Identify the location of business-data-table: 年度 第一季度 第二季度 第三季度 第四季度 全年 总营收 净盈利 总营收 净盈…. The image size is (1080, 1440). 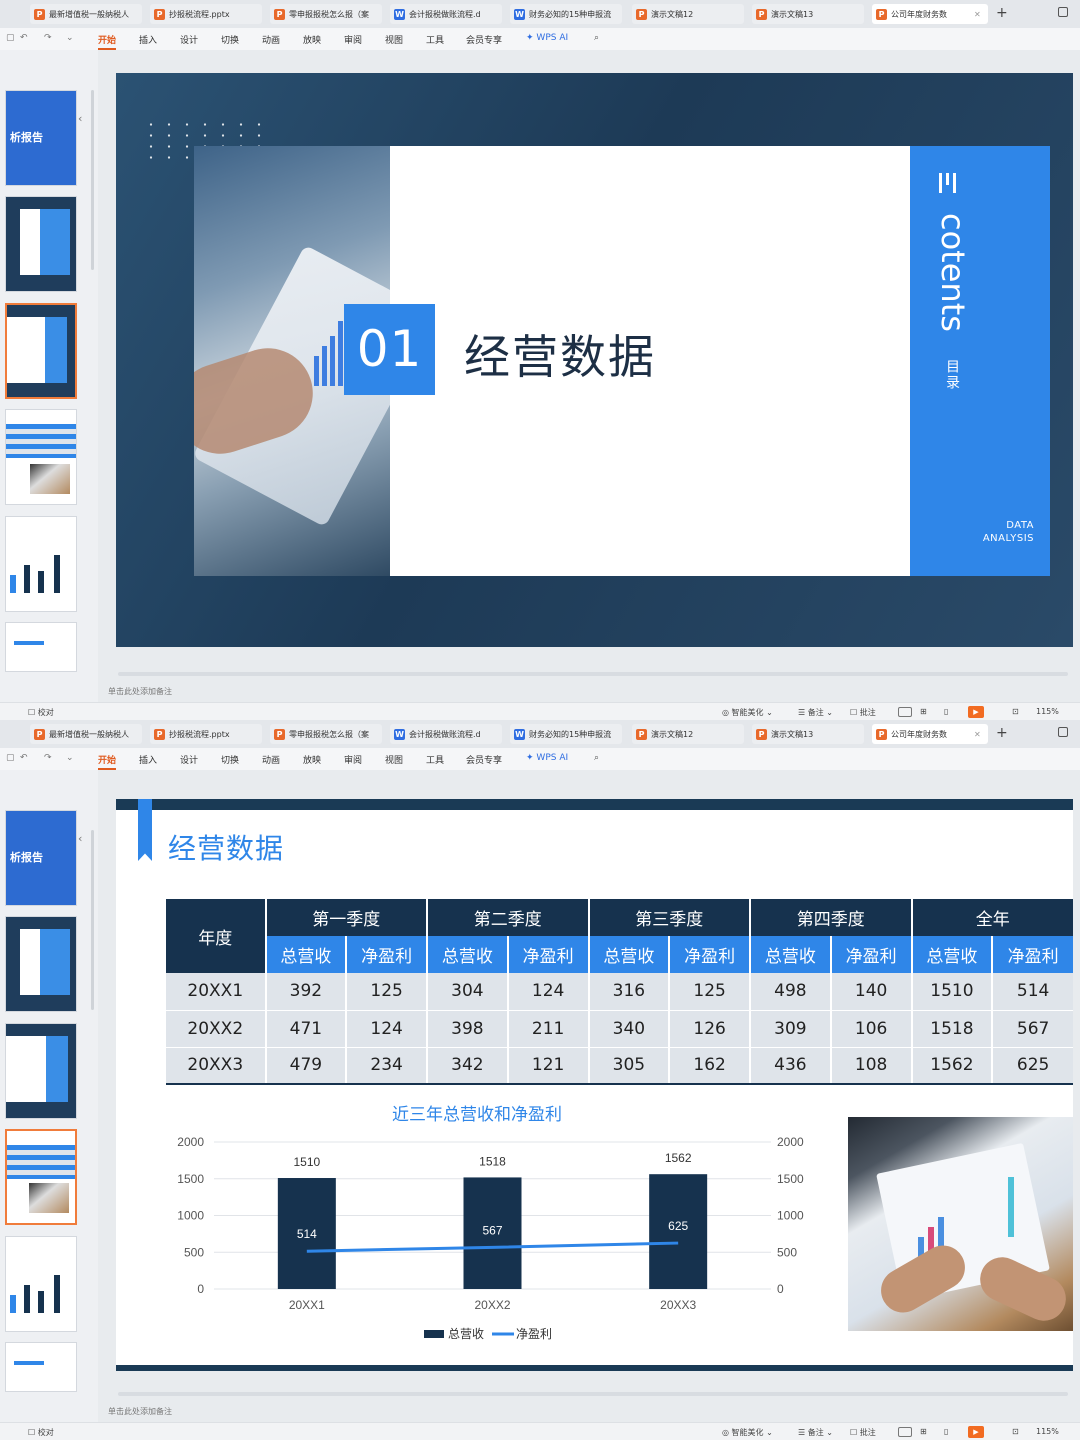
(619, 992).